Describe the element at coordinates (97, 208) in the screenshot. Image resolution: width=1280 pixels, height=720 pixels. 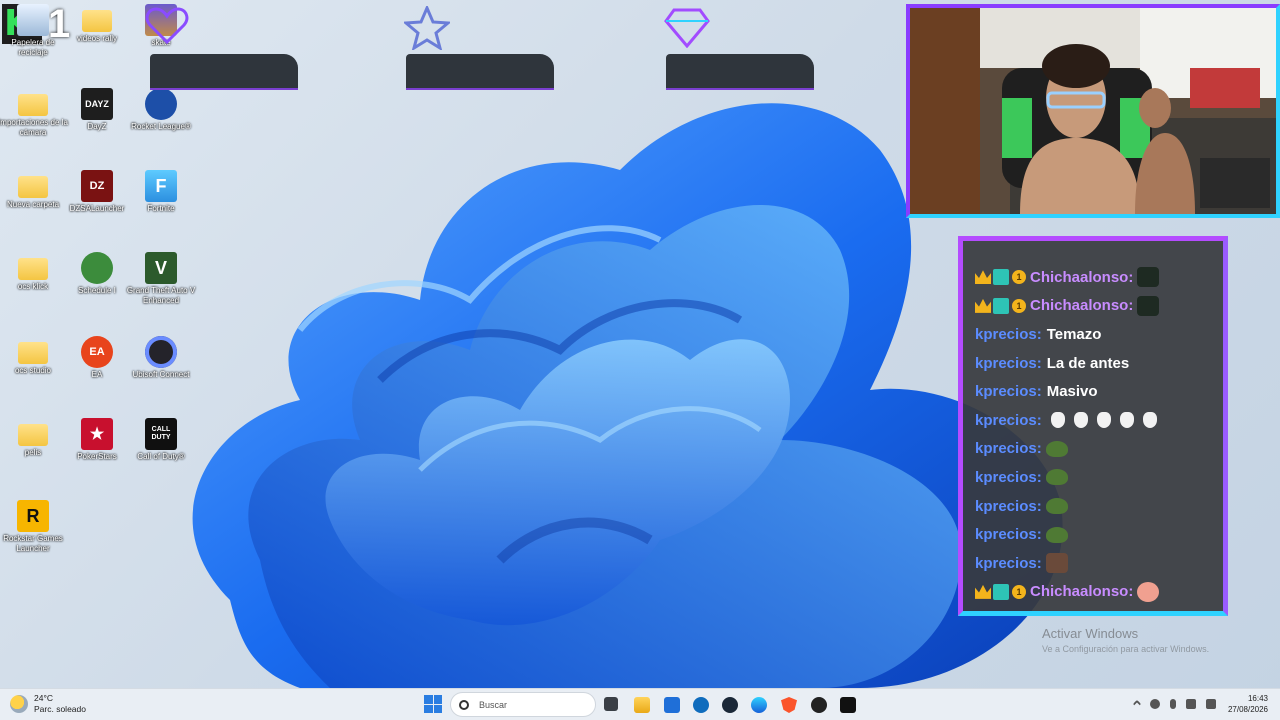
I see `desktop-icon-label: DZSALauncher` at that location.